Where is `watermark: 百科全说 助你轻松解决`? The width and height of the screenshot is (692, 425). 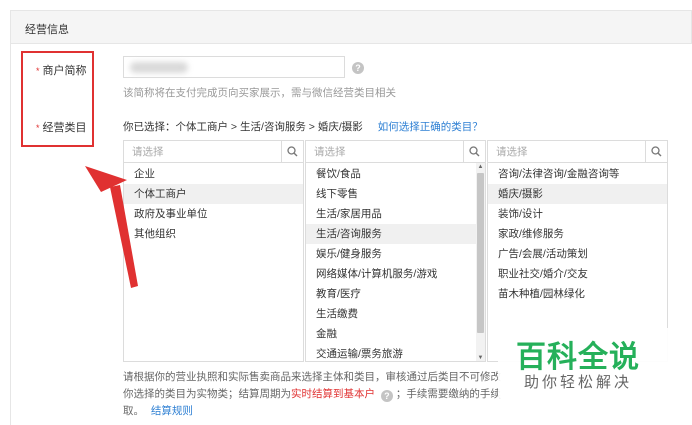 watermark: 百科全说 助你轻松解决 is located at coordinates (595, 363).